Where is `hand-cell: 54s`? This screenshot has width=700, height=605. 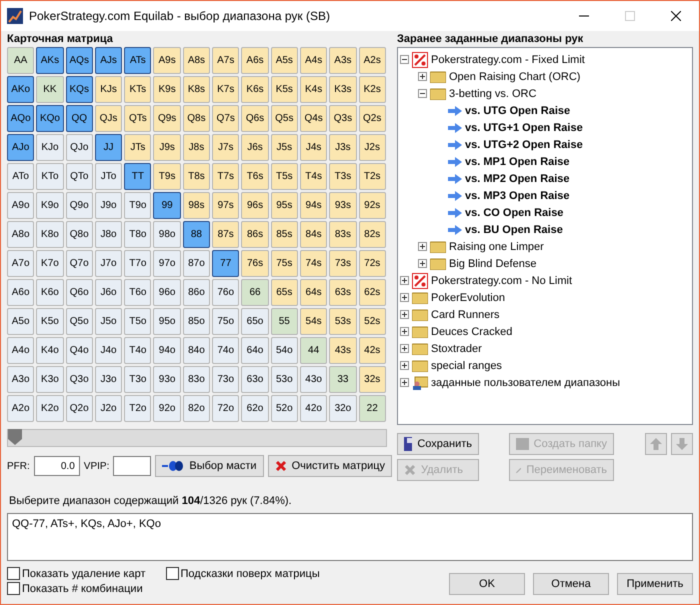 hand-cell: 54s is located at coordinates (314, 321).